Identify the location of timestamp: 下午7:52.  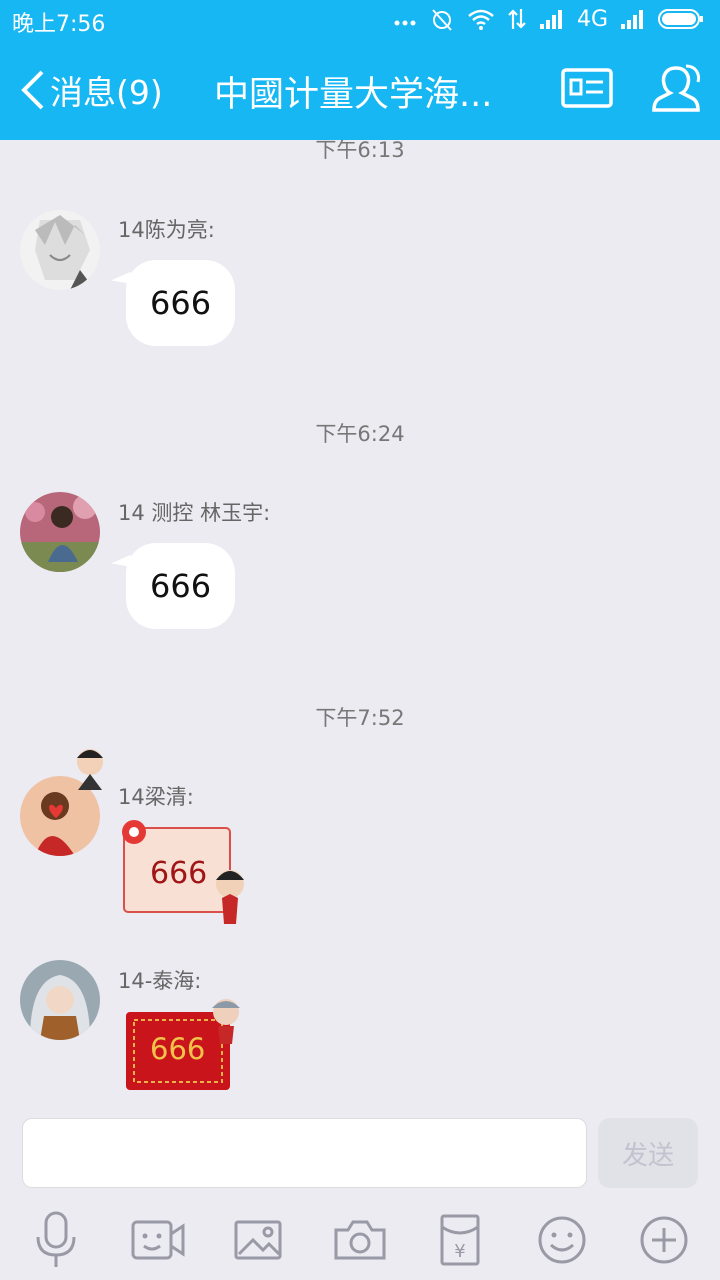
(360, 718).